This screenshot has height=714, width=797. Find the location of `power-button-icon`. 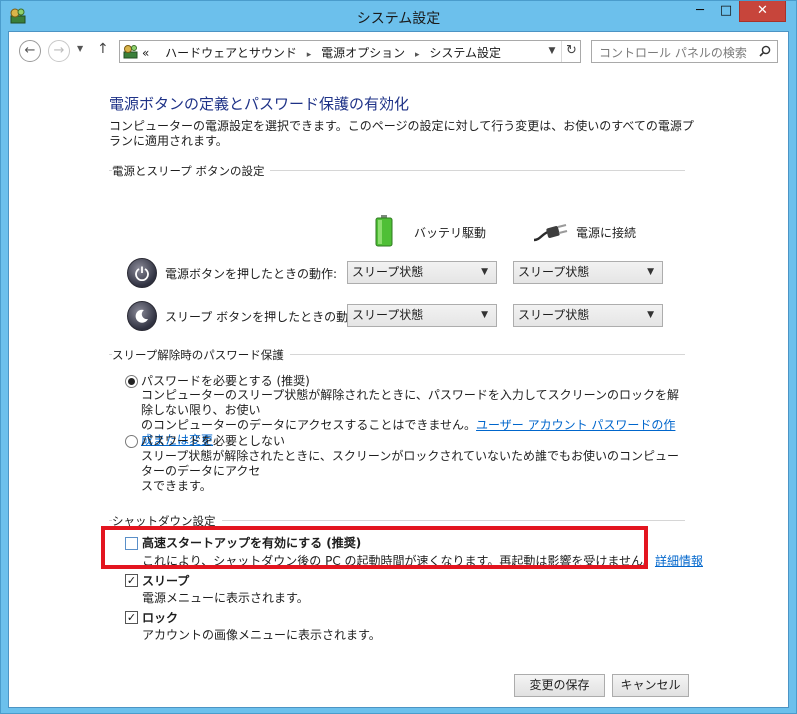

power-button-icon is located at coordinates (142, 273).